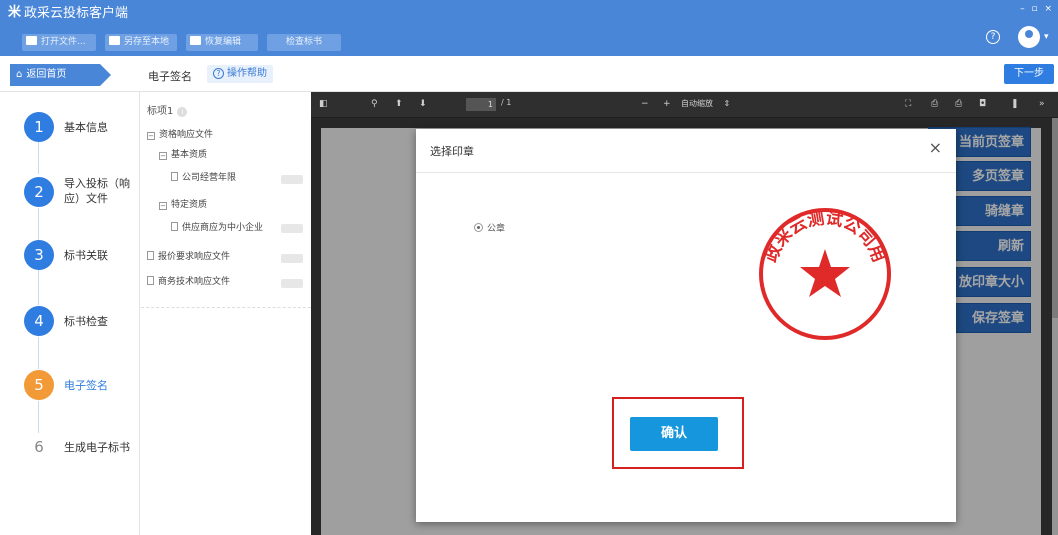 The image size is (1058, 535). What do you see at coordinates (993, 37) in the screenshot?
I see `help-icon: ?` at bounding box center [993, 37].